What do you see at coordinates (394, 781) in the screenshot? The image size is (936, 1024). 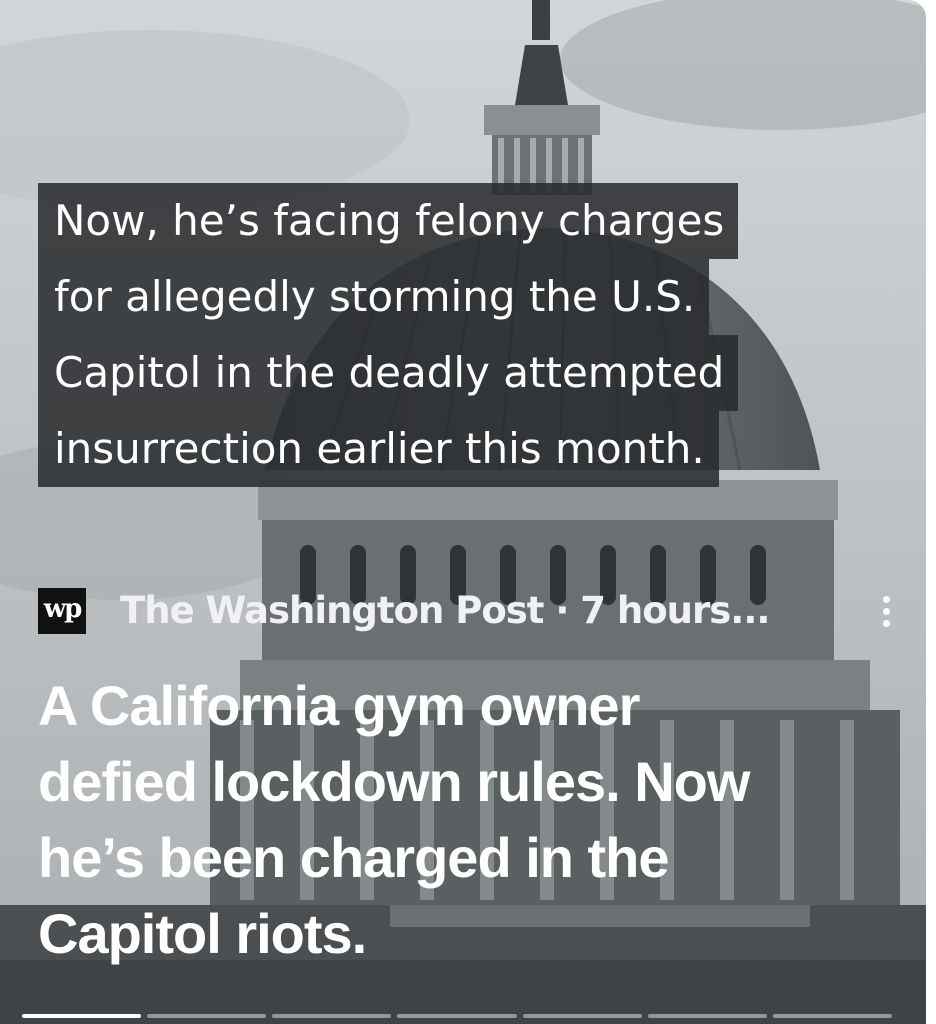 I see `headline-line: defied lockdown rules. Now` at bounding box center [394, 781].